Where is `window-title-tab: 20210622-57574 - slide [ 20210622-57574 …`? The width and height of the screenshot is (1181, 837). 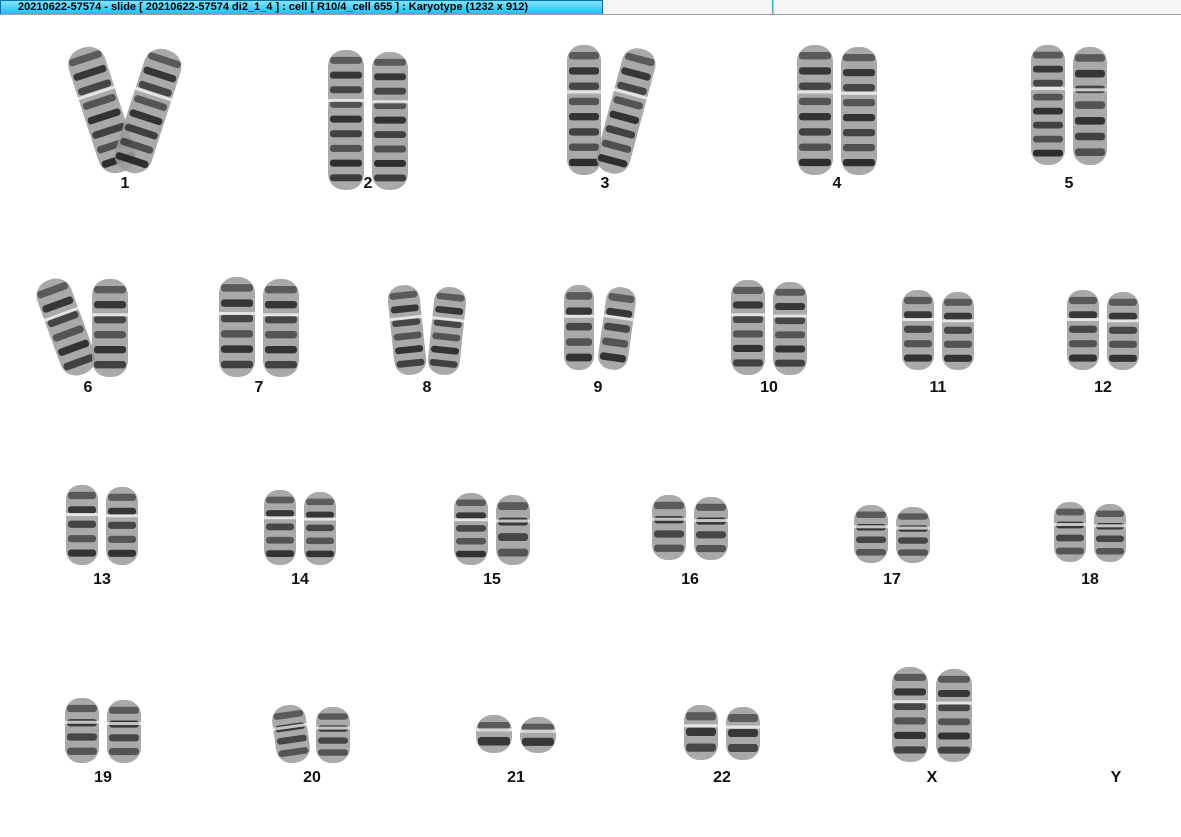
window-title-tab: 20210622-57574 - slide [ 20210622-57574 … is located at coordinates (301, 7).